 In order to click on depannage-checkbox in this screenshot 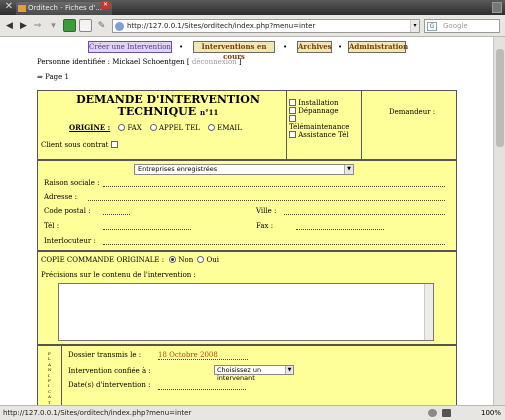, I will do `click(292, 110)`.